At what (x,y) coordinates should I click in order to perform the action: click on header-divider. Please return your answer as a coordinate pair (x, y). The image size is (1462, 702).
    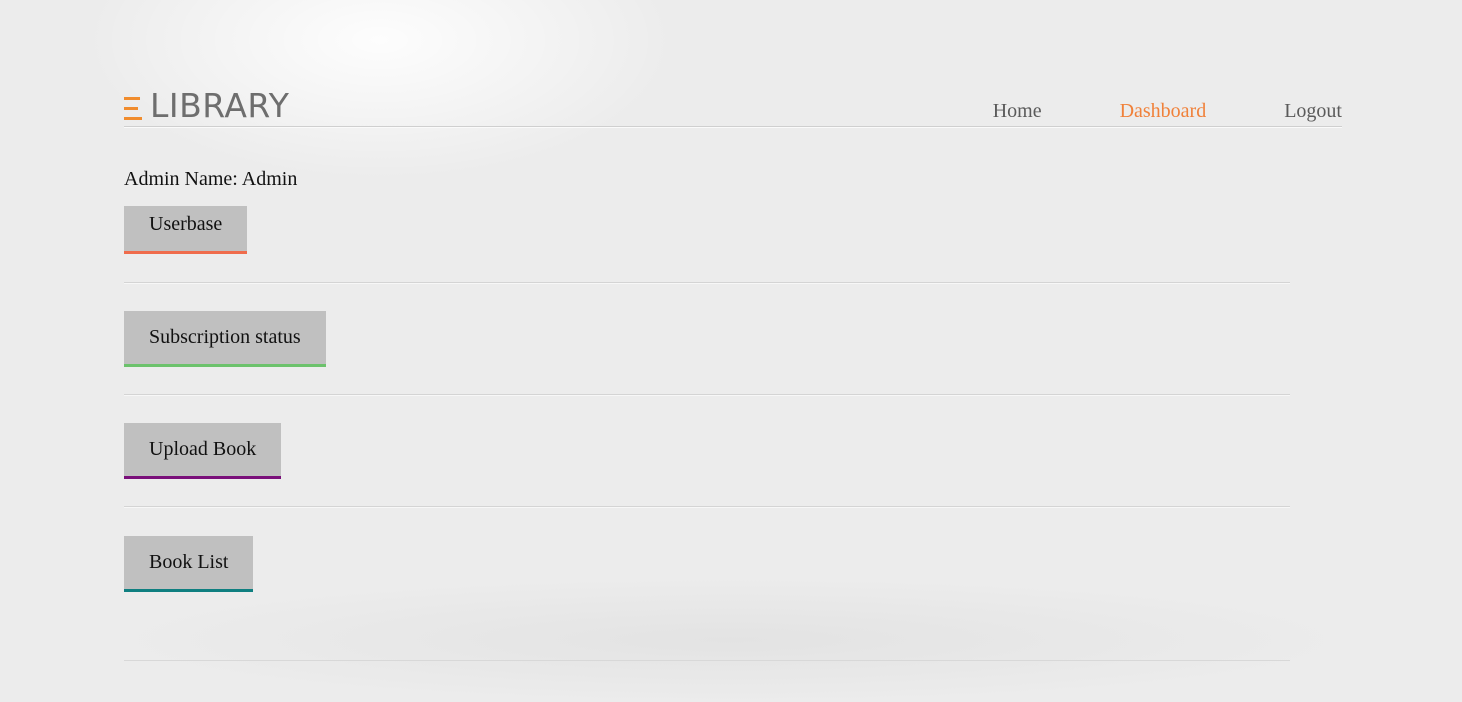
    Looking at the image, I should click on (733, 126).